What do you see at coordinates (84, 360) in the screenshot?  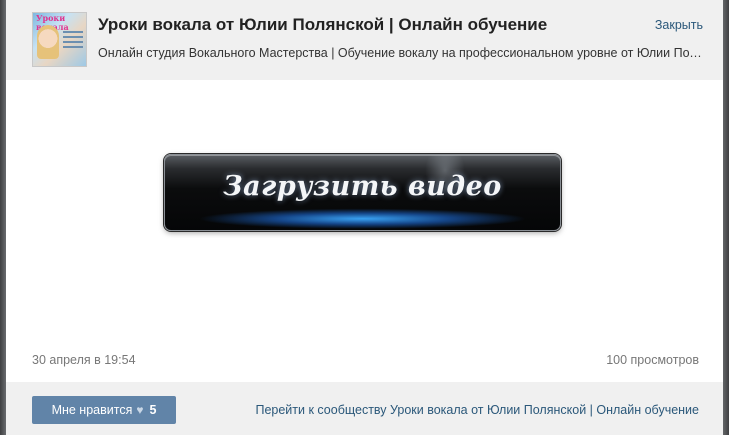 I see `post-date: 30 апреля в 19:54` at bounding box center [84, 360].